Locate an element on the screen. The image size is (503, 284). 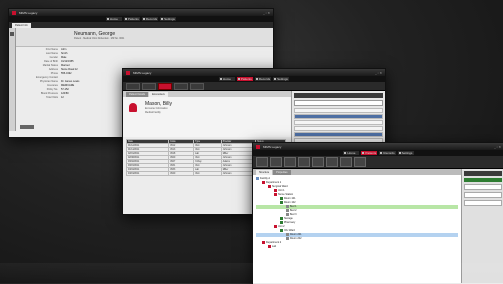
floor-reflection is located at coordinates (251, 273).